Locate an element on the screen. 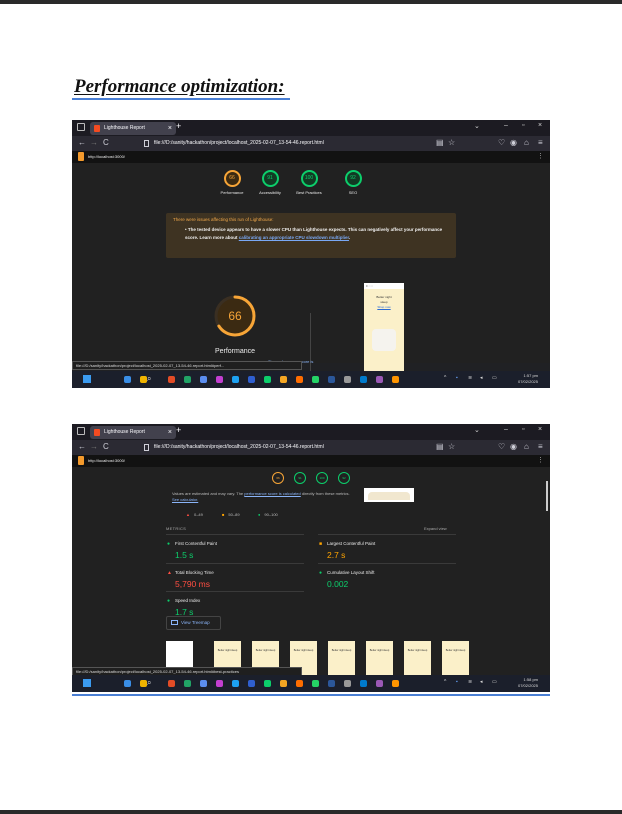  category-gauge: 100 Best Practices is located at coordinates (309, 182).